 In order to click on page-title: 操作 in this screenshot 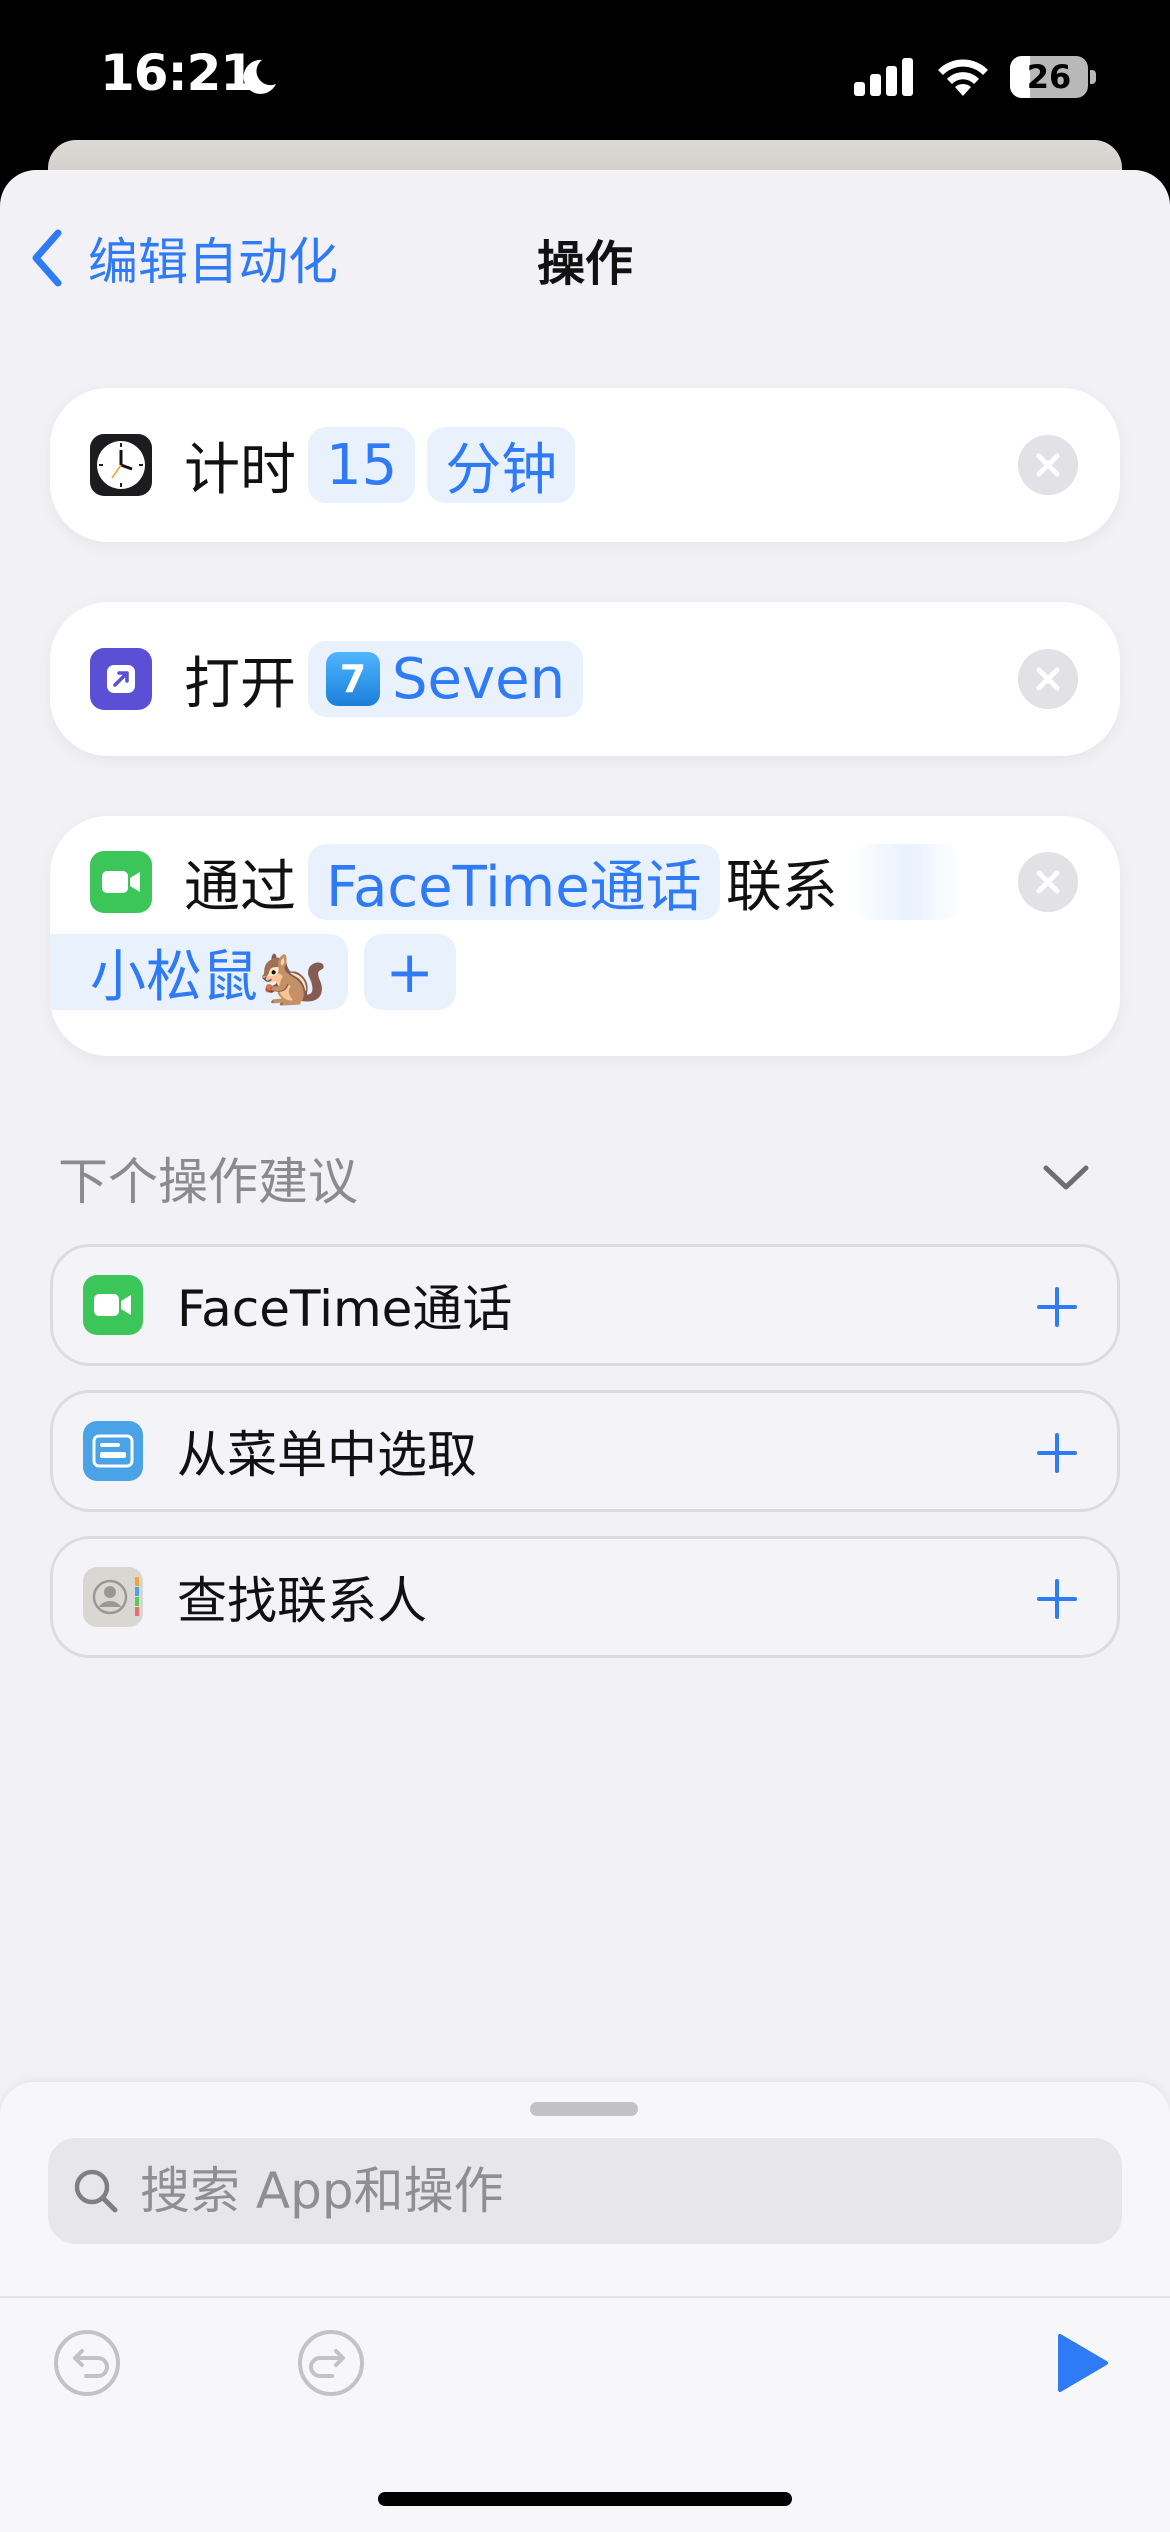, I will do `click(584, 264)`.